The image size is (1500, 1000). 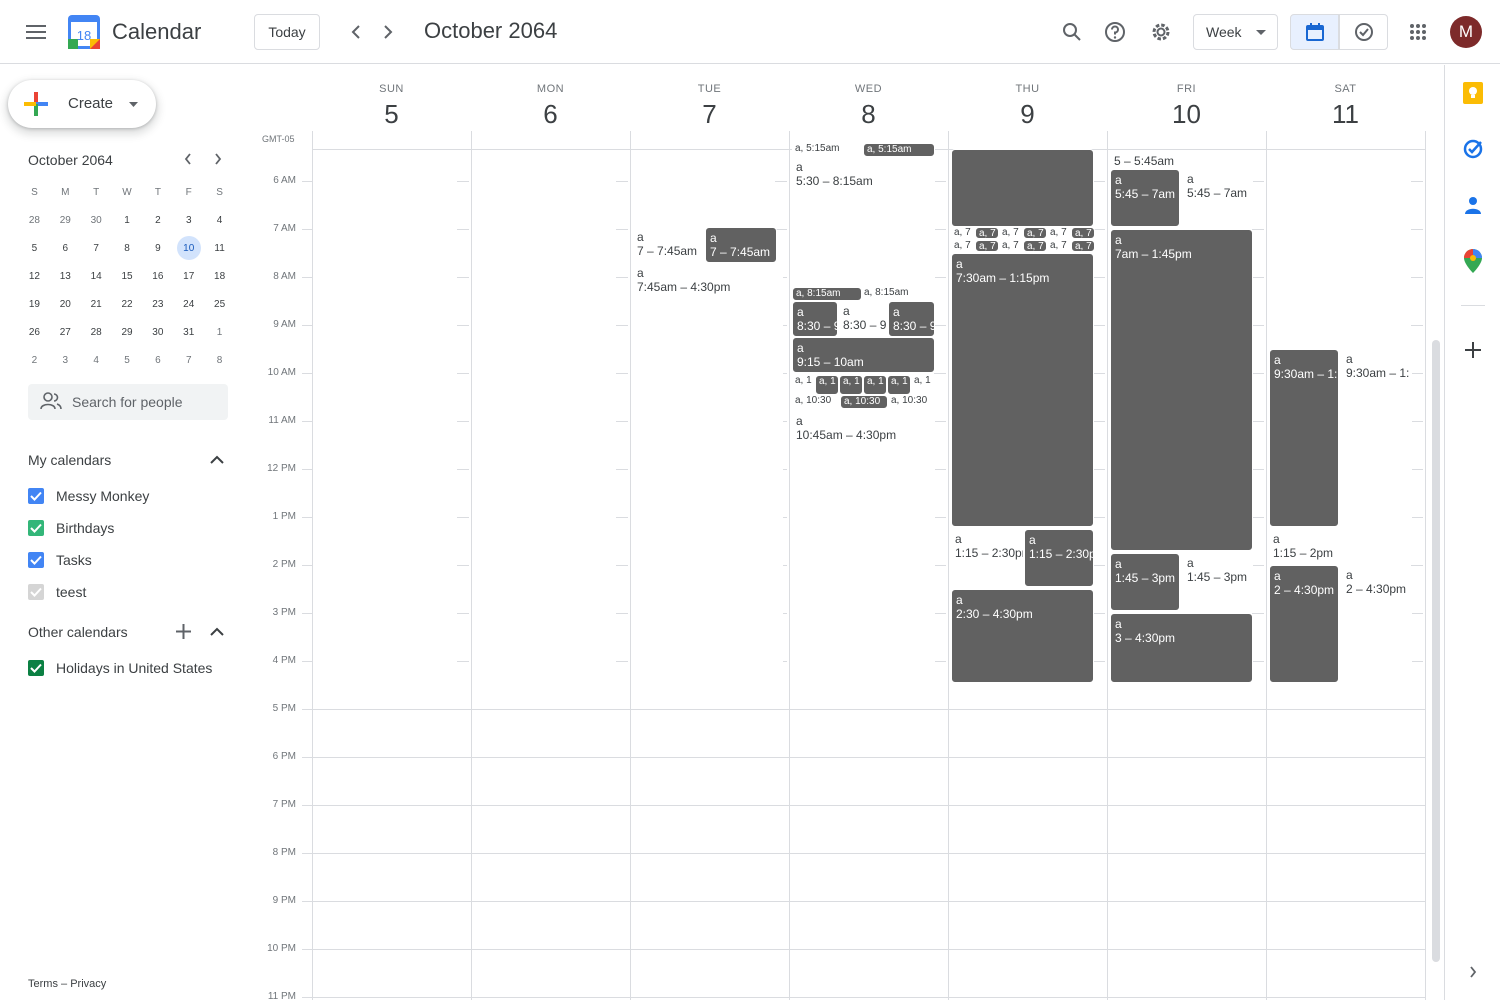 What do you see at coordinates (65, 332) in the screenshot?
I see `mini-day: 27` at bounding box center [65, 332].